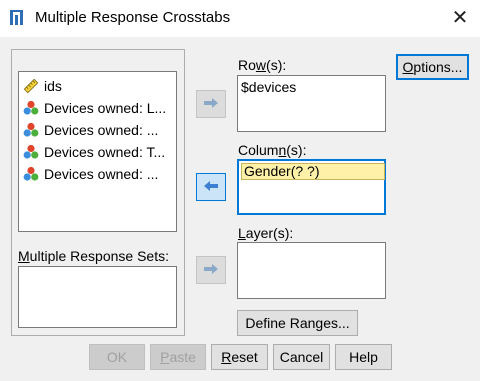 This screenshot has height=381, width=480. I want to click on layers-label: Layer(s):, so click(266, 233).